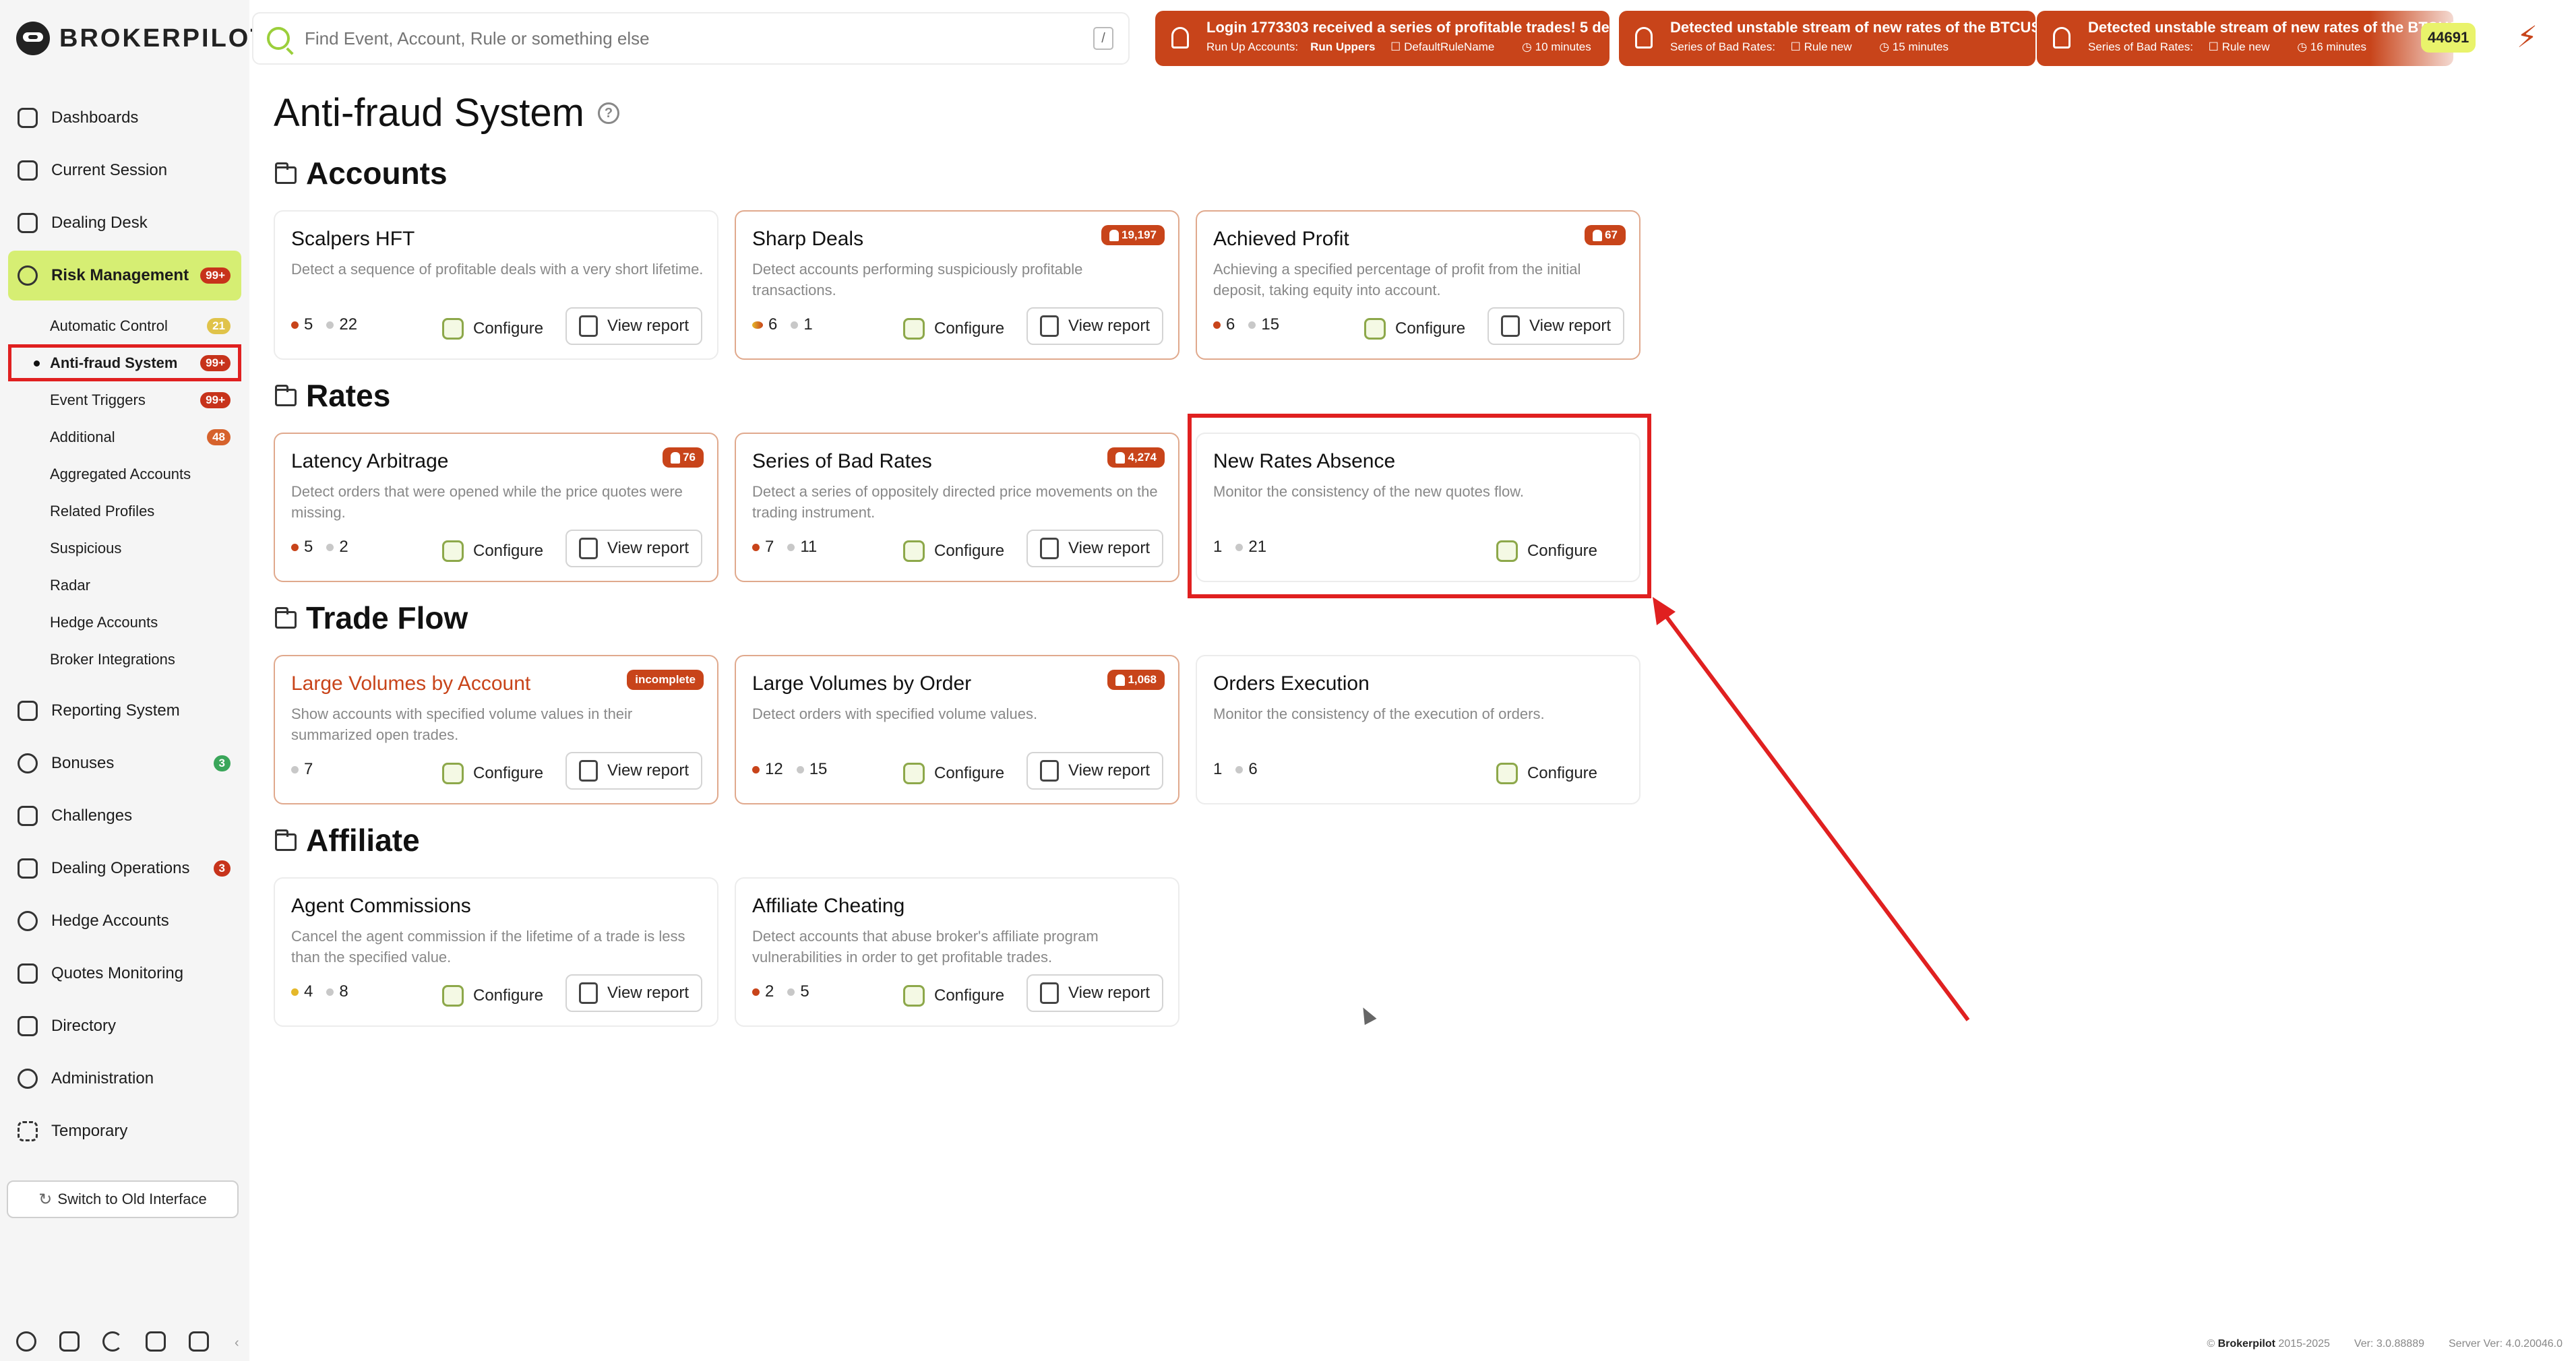  I want to click on settings-icon, so click(26, 1342).